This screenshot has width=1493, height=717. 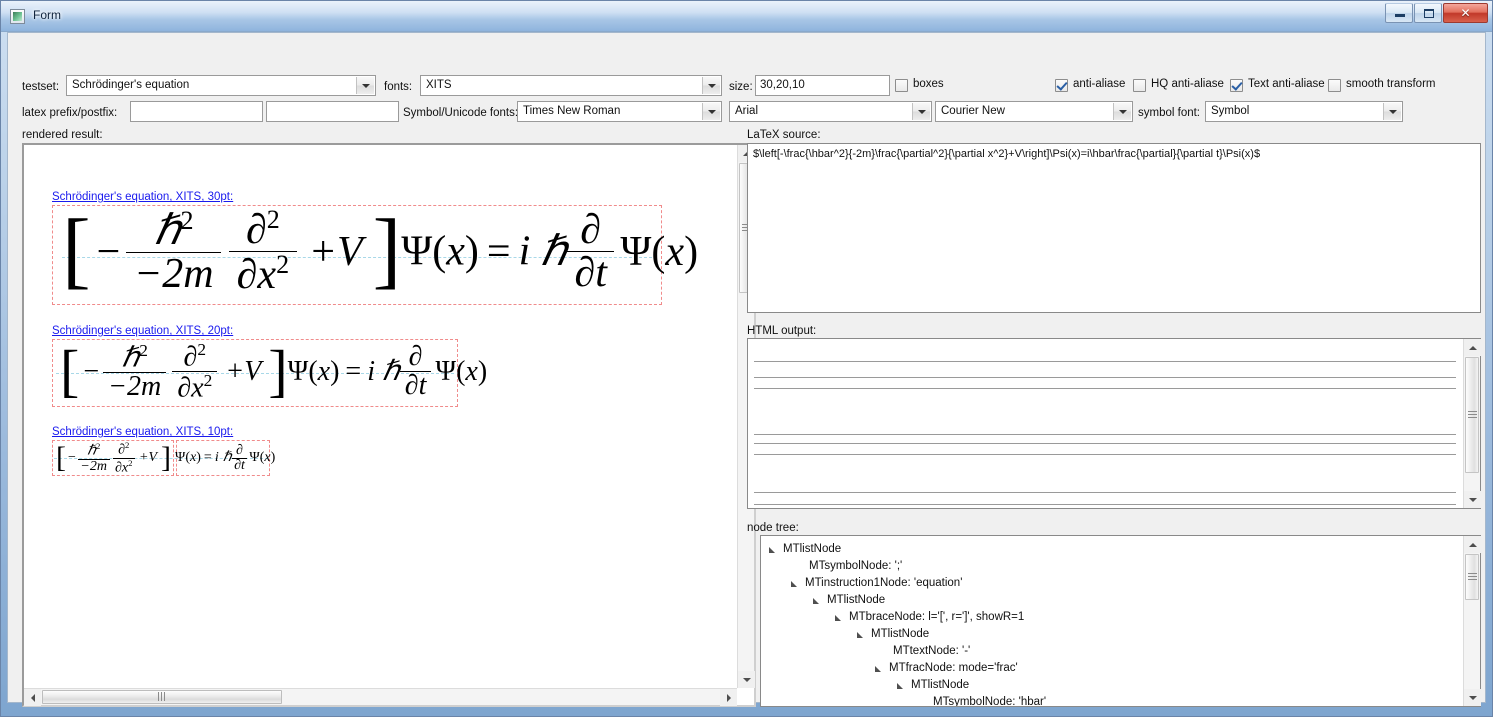 What do you see at coordinates (747, 111) in the screenshot?
I see `symbol-unicode-font-2-value: Arial` at bounding box center [747, 111].